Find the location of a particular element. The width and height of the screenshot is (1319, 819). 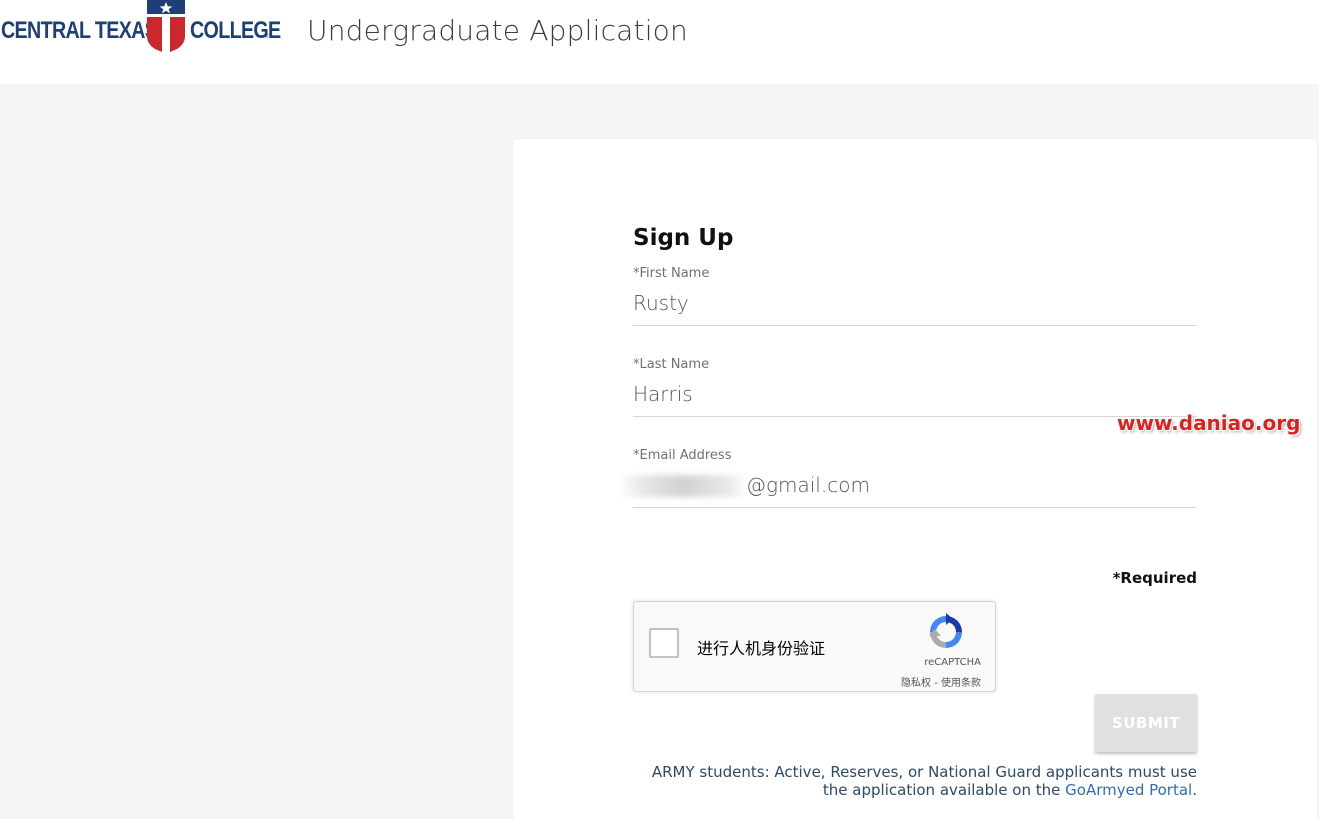

recaptcha-logo-icon is located at coordinates (945, 630).